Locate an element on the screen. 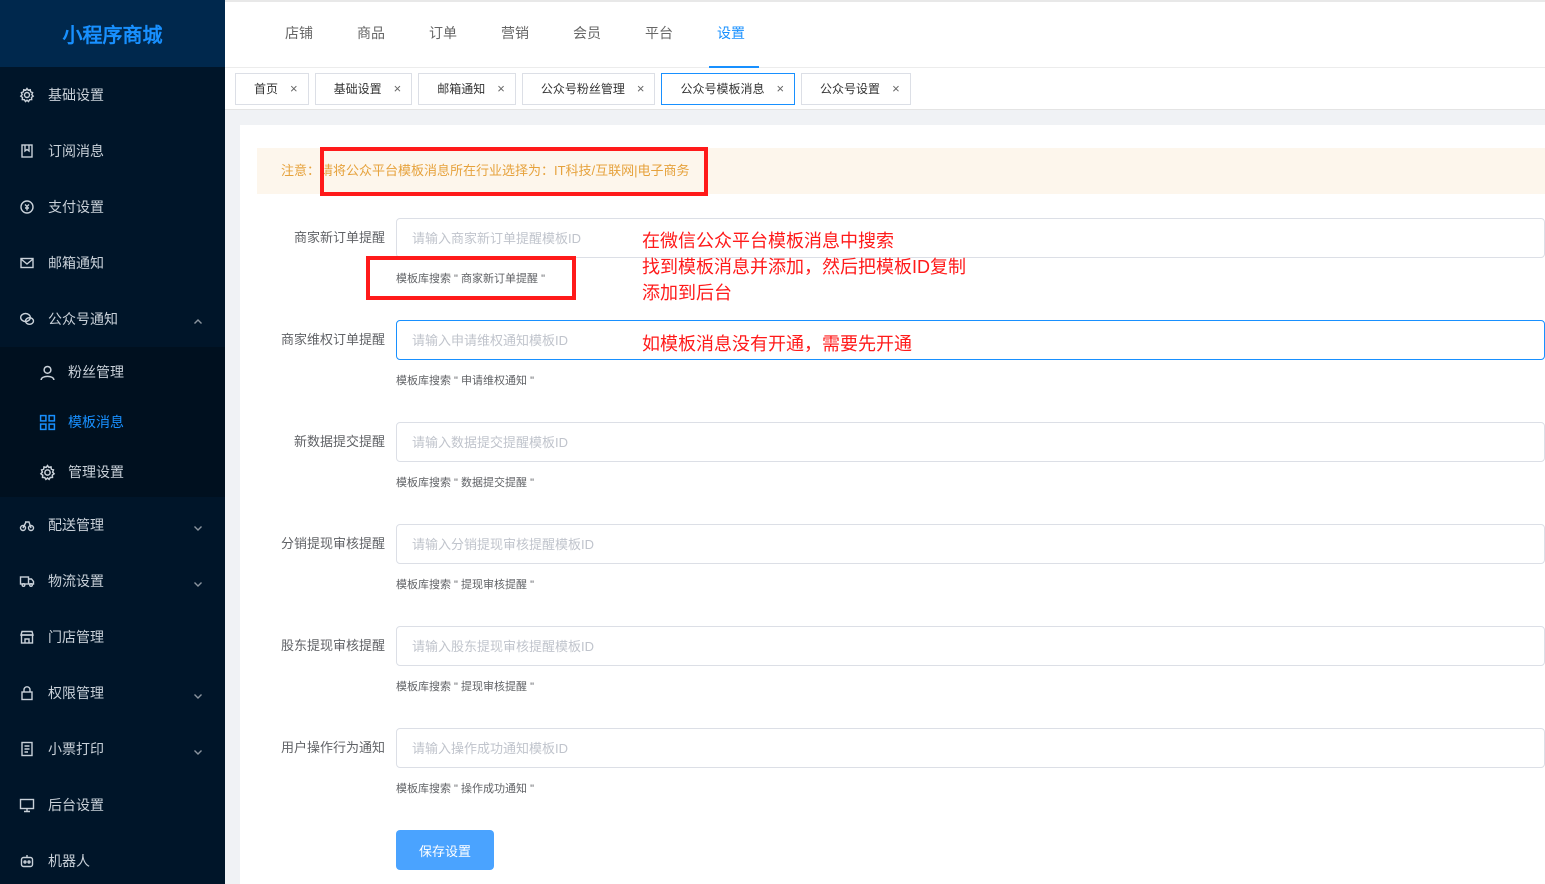  tab-label: 公众号模板消息 is located at coordinates (722, 89).